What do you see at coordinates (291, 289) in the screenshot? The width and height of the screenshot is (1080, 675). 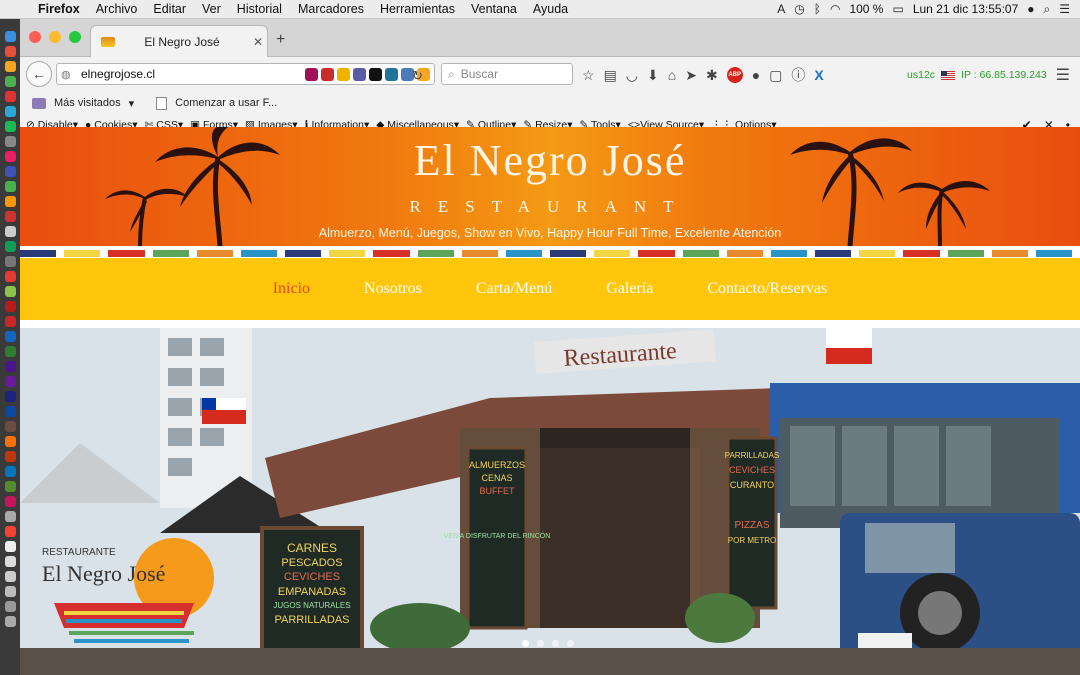 I see `nav-inicio: Inicio` at bounding box center [291, 289].